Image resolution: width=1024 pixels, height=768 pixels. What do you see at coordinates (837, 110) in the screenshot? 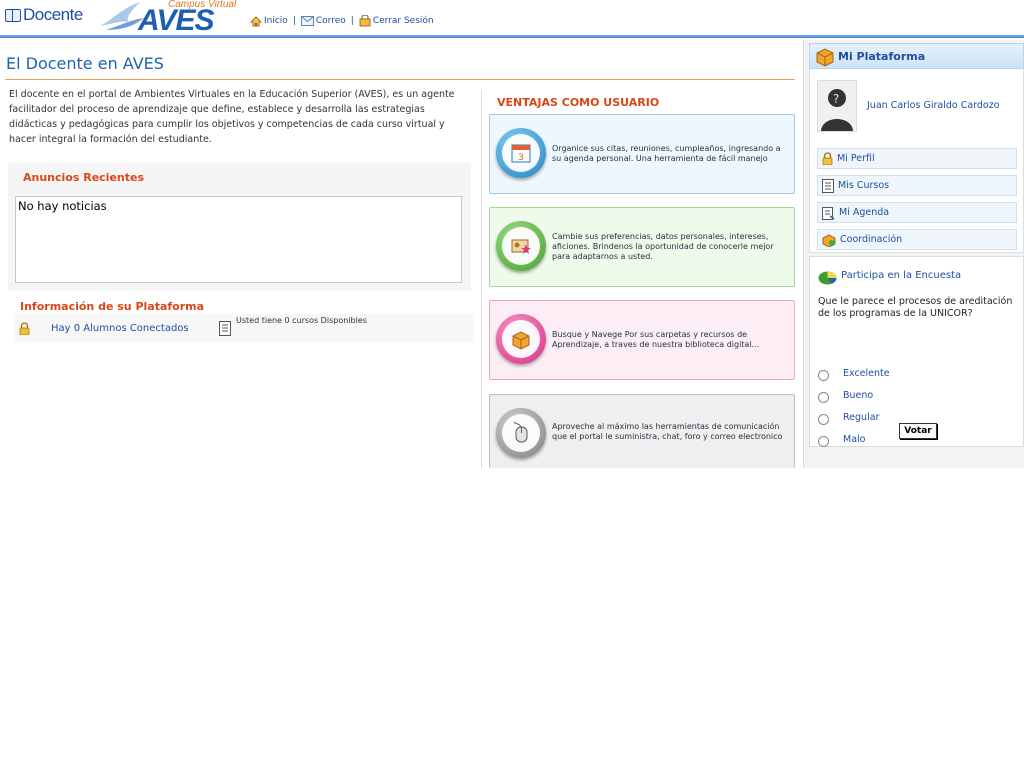
I see `user-silhouette-icon: ?` at bounding box center [837, 110].